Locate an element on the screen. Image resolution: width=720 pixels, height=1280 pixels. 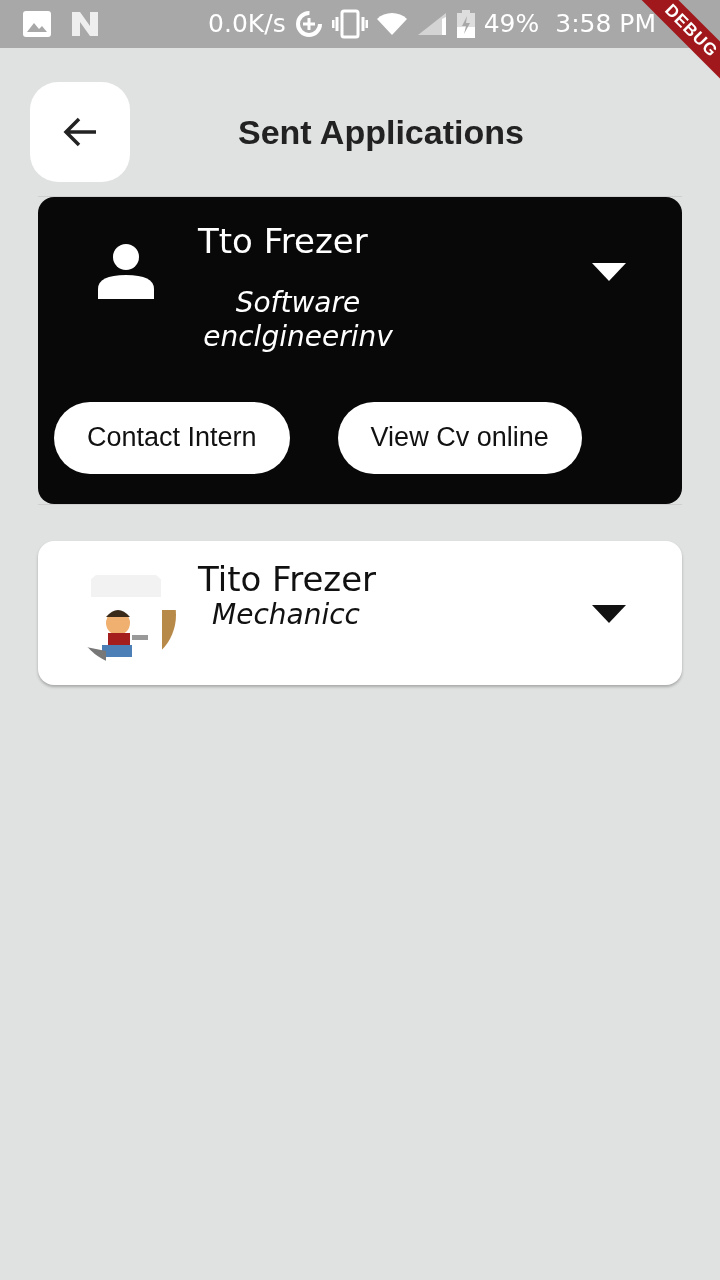
battery-icon is located at coordinates (465, 24).